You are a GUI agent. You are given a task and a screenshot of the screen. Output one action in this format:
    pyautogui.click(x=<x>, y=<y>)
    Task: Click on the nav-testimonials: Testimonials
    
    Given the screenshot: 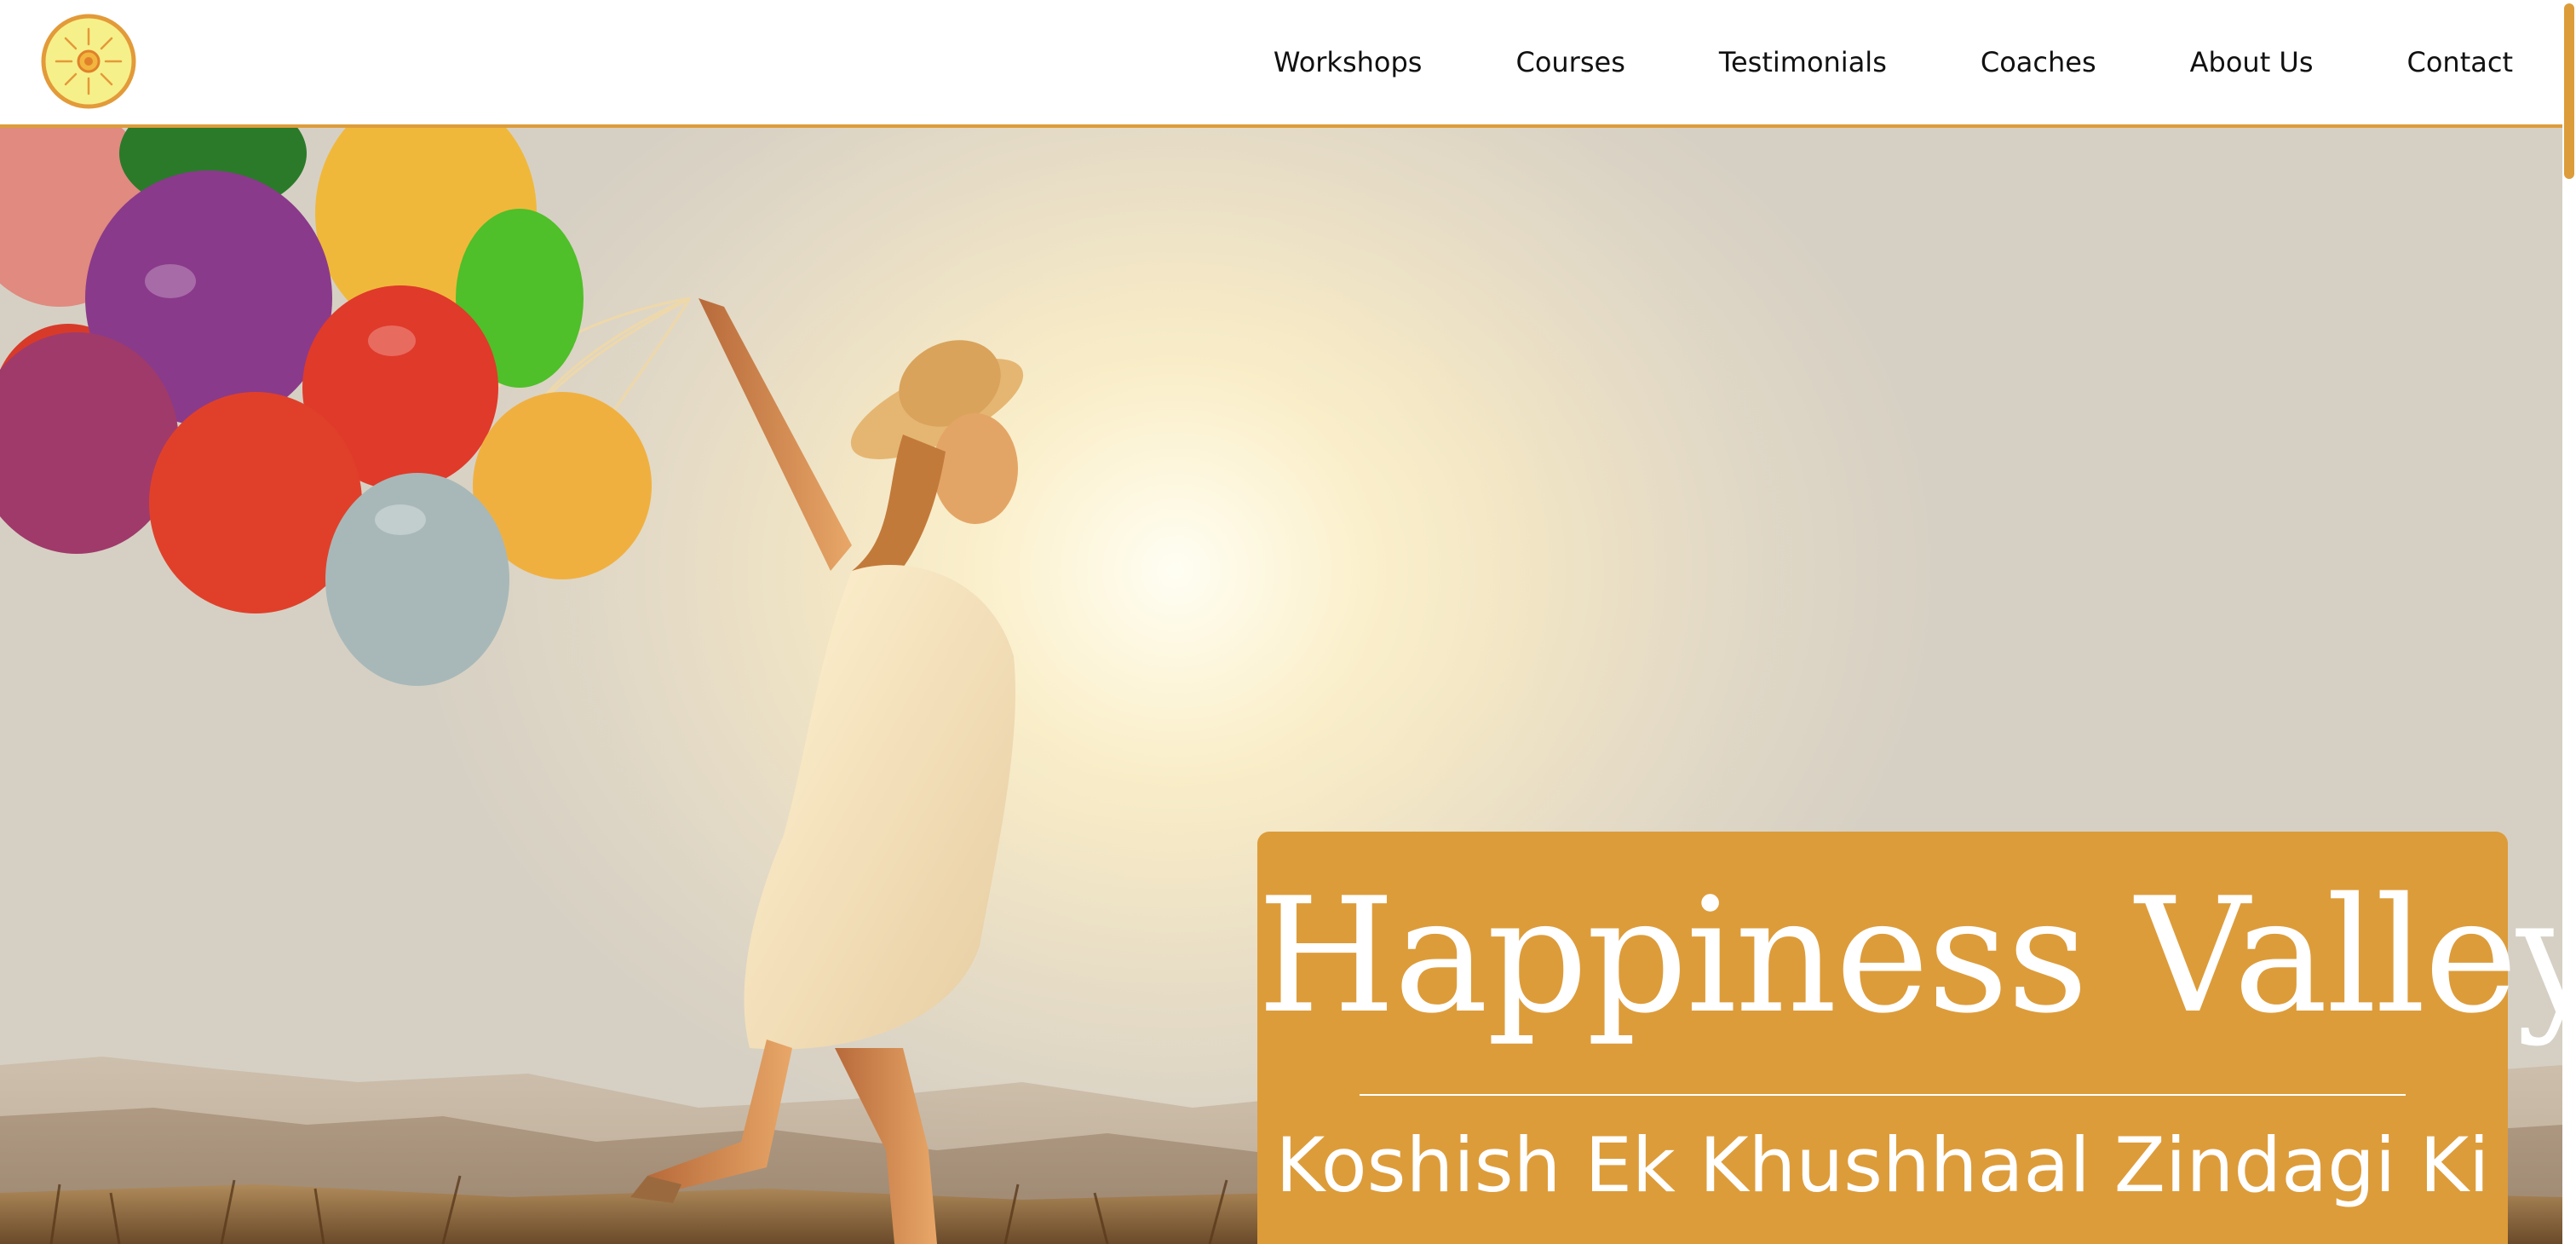 What is the action you would take?
    pyautogui.click(x=1803, y=62)
    